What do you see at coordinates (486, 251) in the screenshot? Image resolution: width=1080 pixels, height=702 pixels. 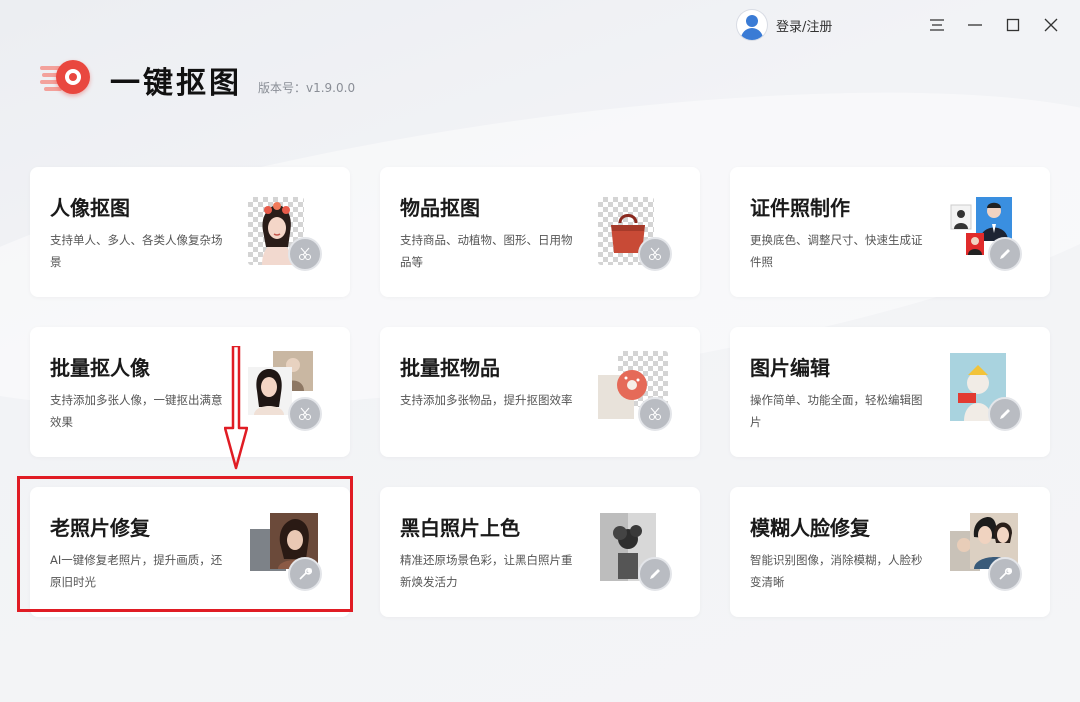 I see `card-description: 支持商品、动植物、图形、日用物品等` at bounding box center [486, 251].